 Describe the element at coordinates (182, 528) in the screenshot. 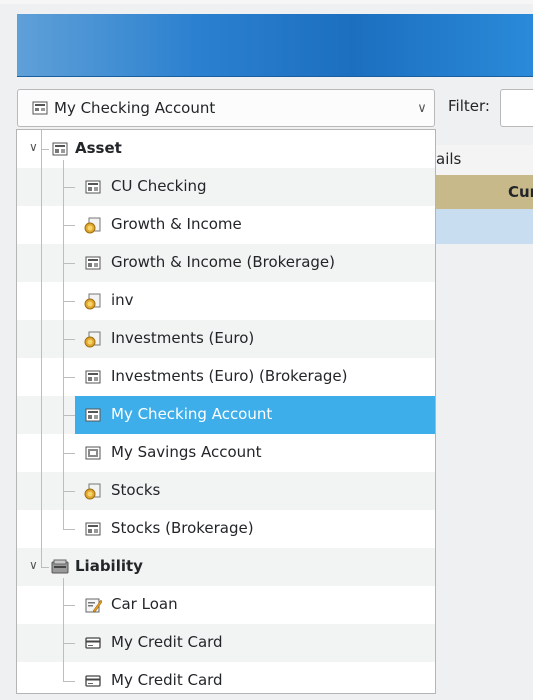

I see `tree-item-label: Stocks (Brokerage)` at that location.